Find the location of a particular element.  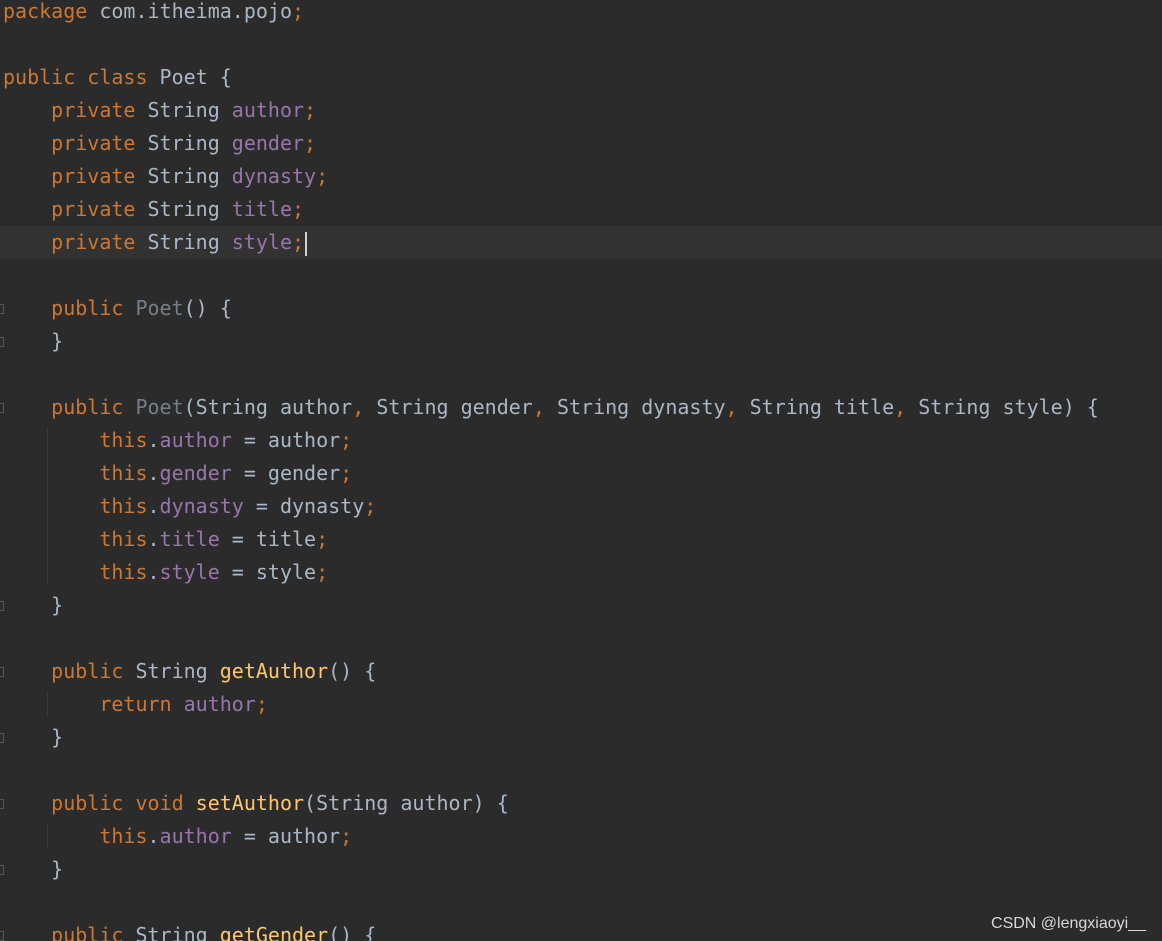

text-caret is located at coordinates (306, 243).